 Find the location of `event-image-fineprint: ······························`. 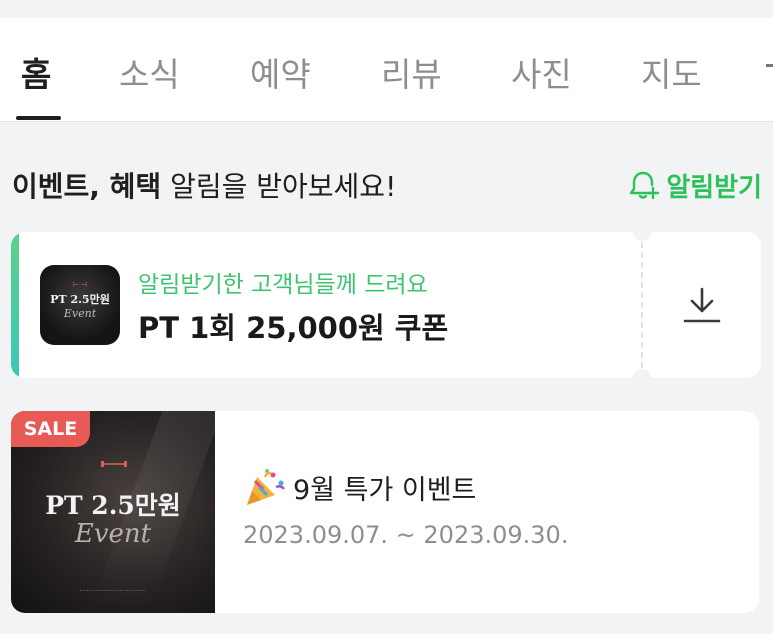

event-image-fineprint: ······························ is located at coordinates (113, 591).